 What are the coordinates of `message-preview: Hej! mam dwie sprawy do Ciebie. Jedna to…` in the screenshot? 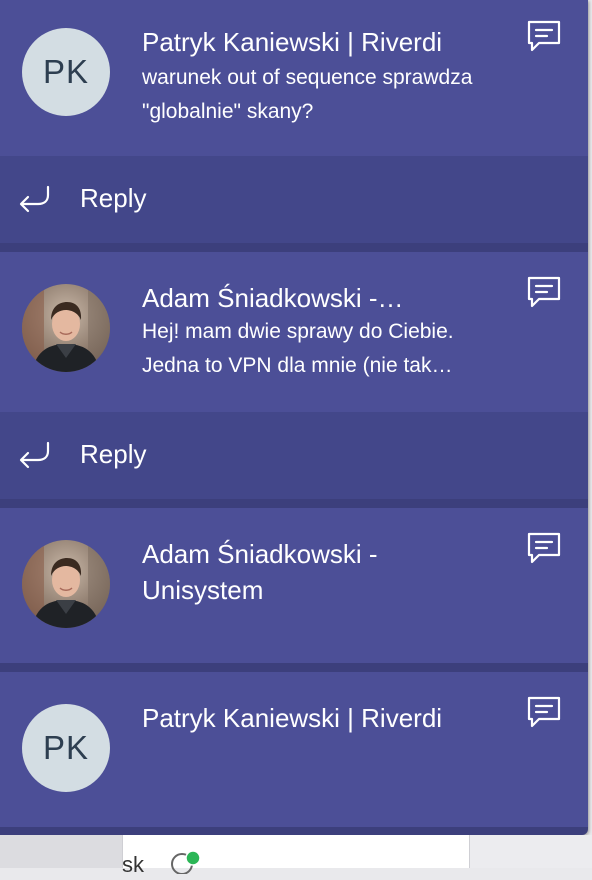 It's located at (337, 349).